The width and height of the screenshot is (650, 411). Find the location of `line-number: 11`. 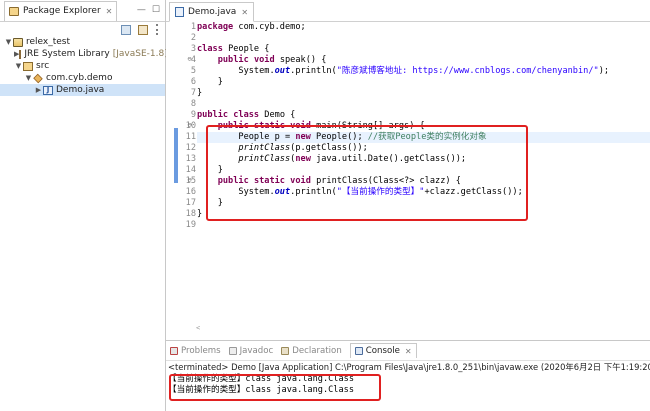

line-number: 11 is located at coordinates (190, 137).